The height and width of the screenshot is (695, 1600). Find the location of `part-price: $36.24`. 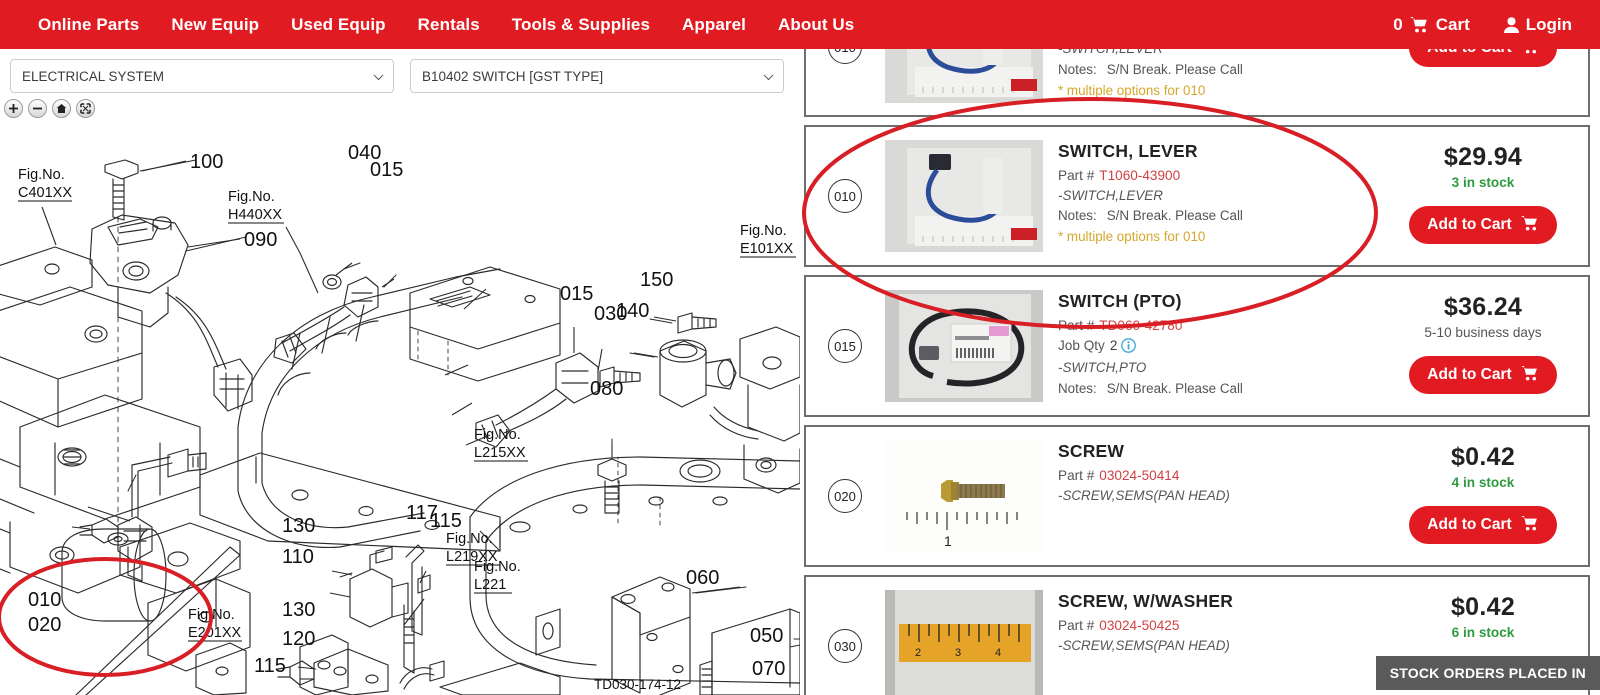

part-price: $36.24 is located at coordinates (1483, 307).